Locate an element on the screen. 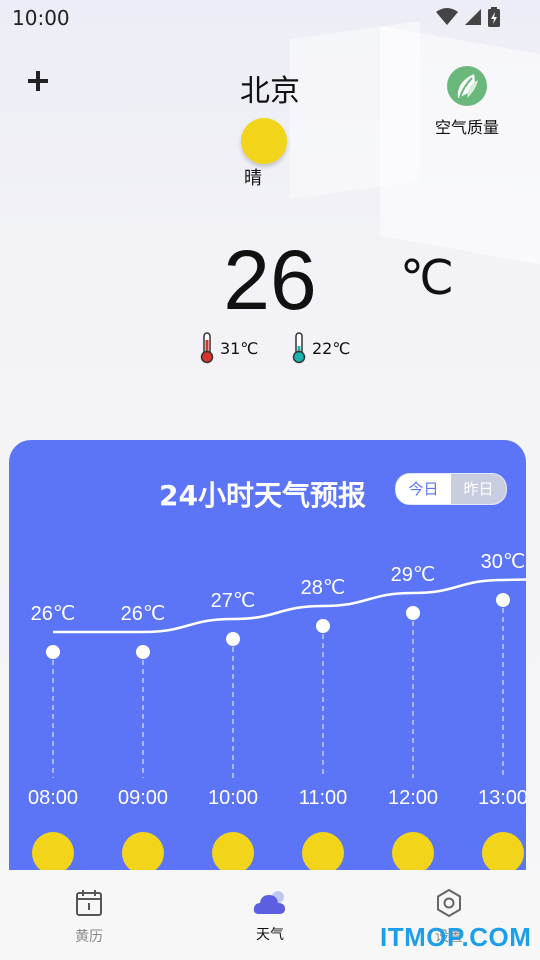  thermometer-low-icon is located at coordinates (299, 348).